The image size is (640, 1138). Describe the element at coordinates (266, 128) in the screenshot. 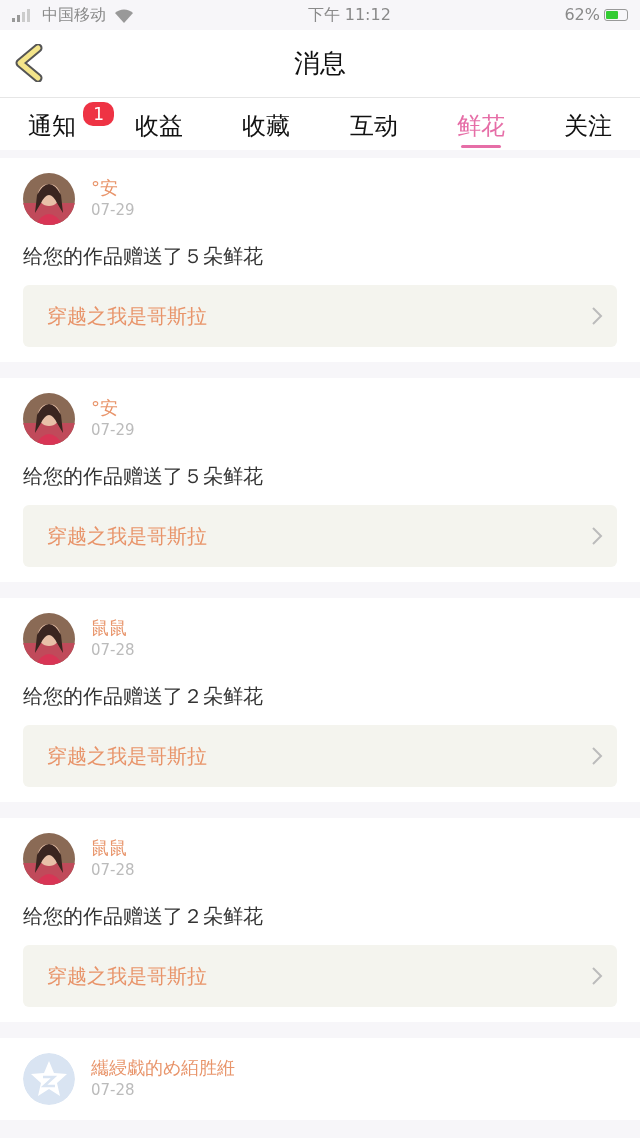

I see `tab: 收藏` at that location.